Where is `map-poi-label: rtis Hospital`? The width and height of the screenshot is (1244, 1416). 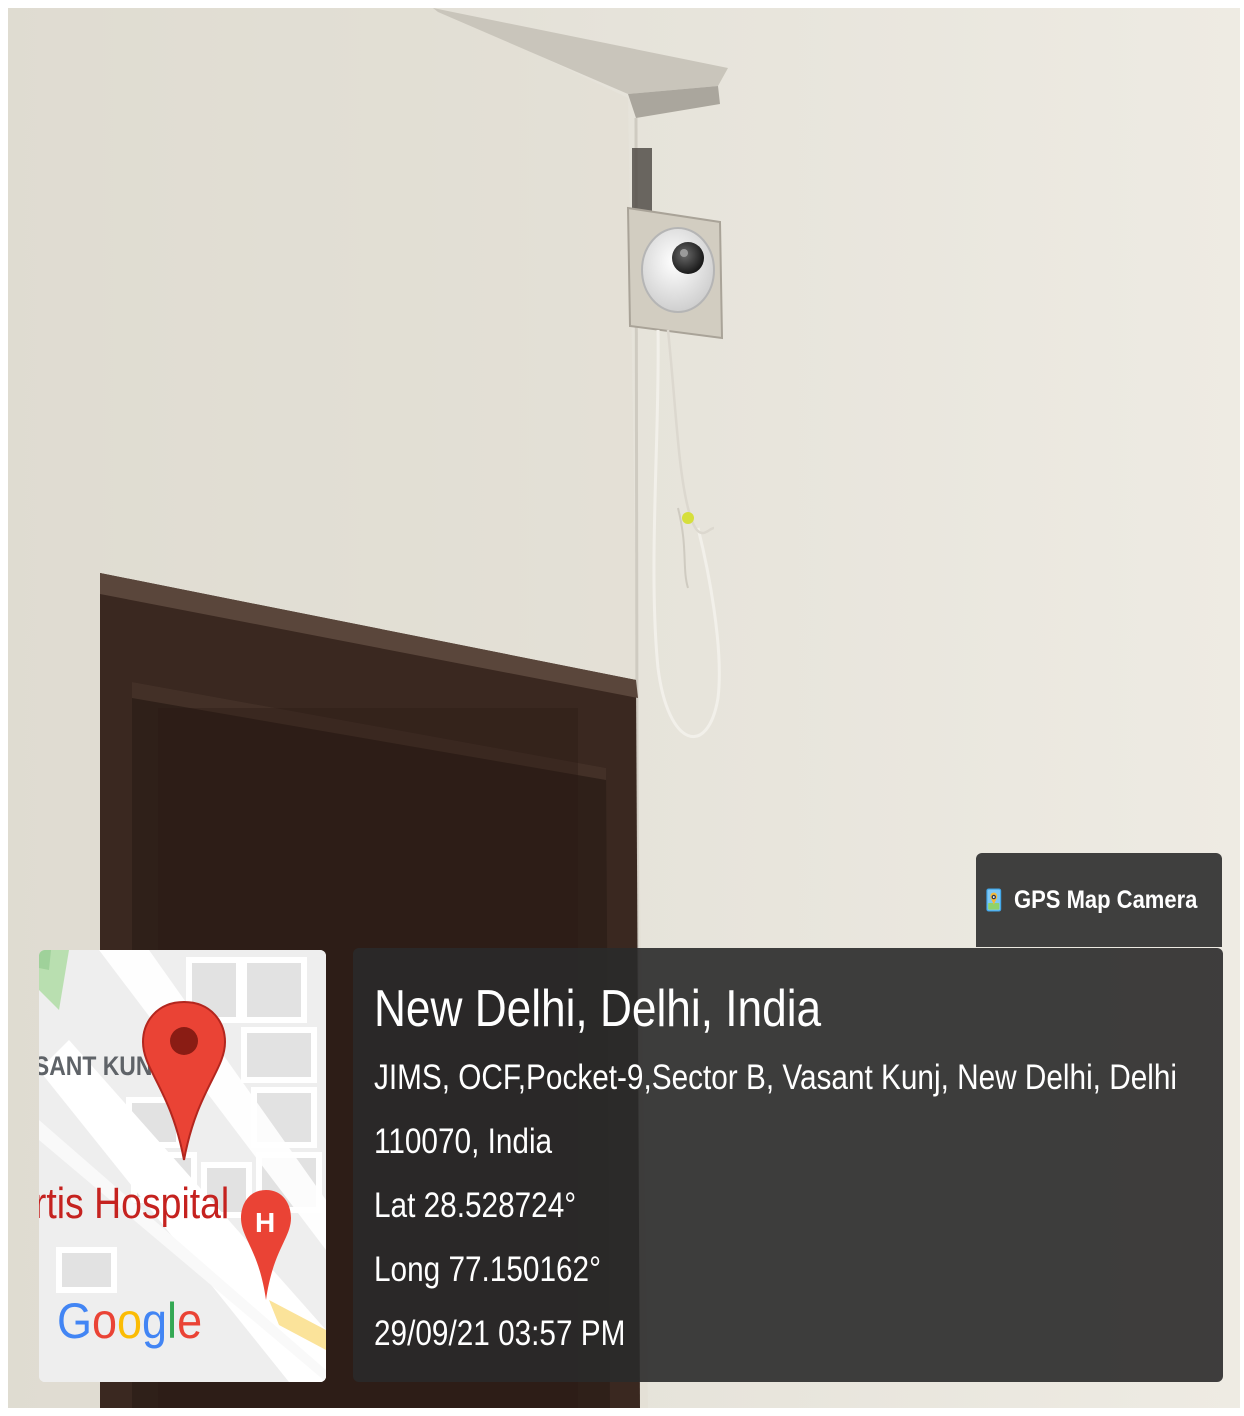
map-poi-label: rtis Hospital is located at coordinates (134, 1203).